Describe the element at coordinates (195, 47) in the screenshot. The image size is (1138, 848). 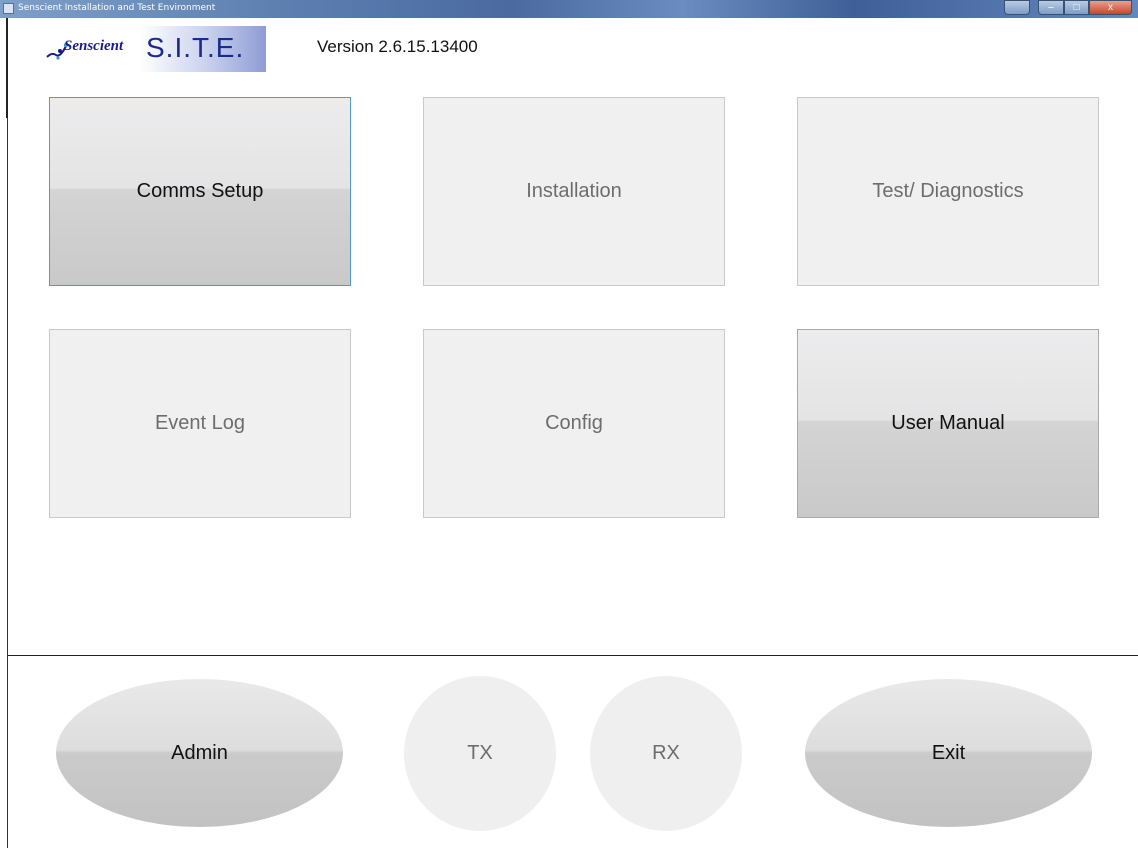
I see `logo-product-text: S.I.T.E.` at that location.